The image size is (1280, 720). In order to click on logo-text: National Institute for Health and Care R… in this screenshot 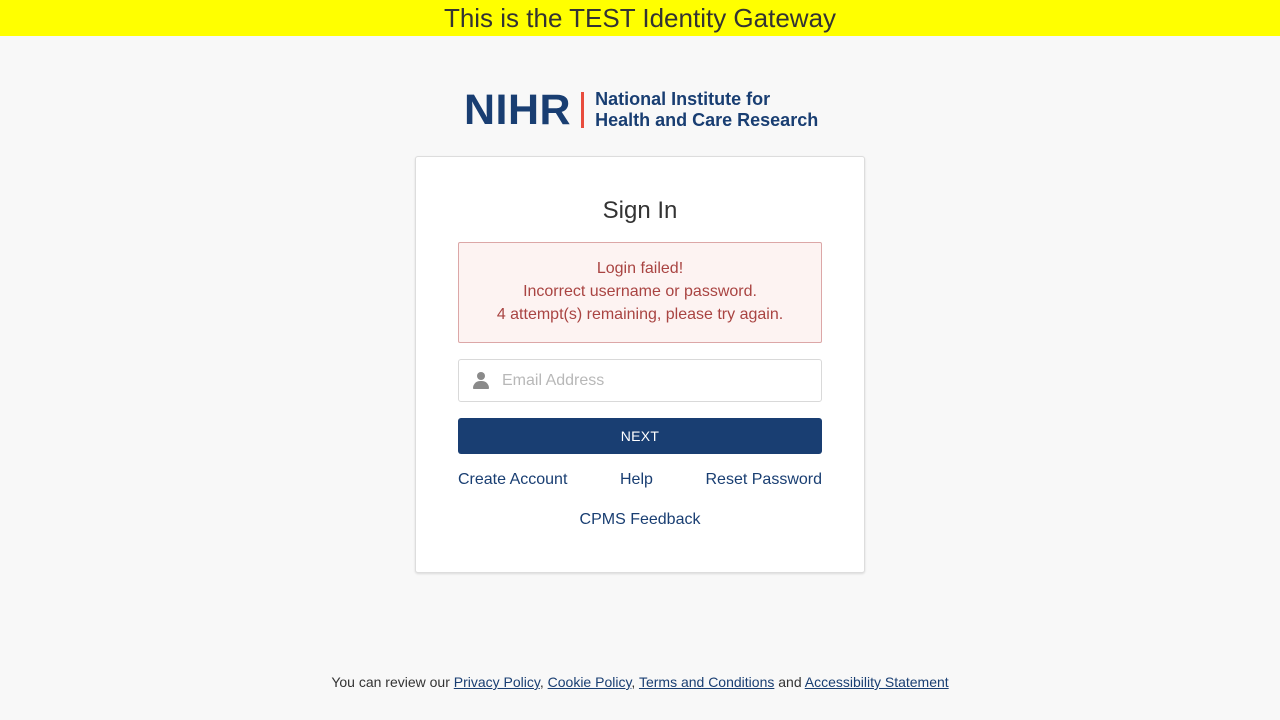, I will do `click(706, 110)`.